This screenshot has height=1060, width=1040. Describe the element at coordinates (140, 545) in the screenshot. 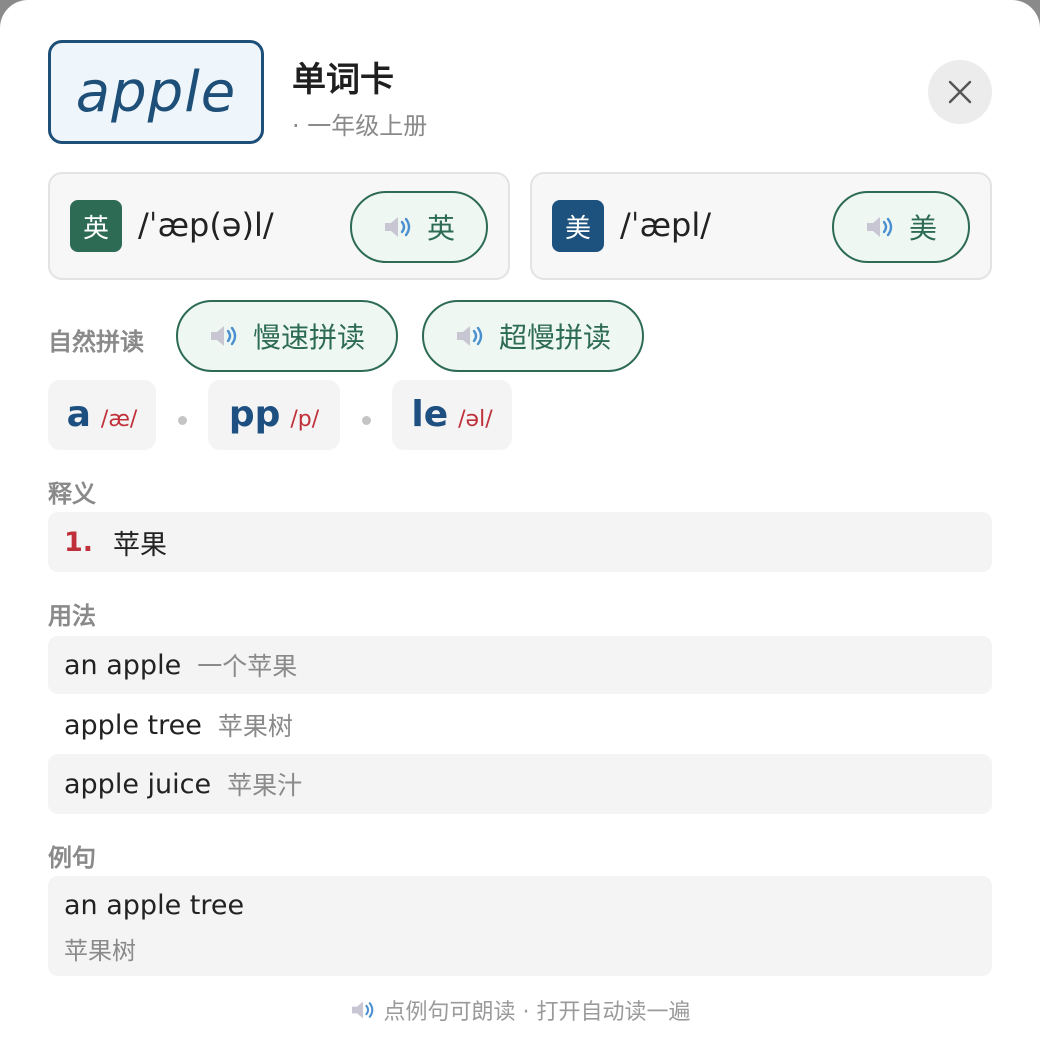

I see `definition-text: 苹果` at that location.